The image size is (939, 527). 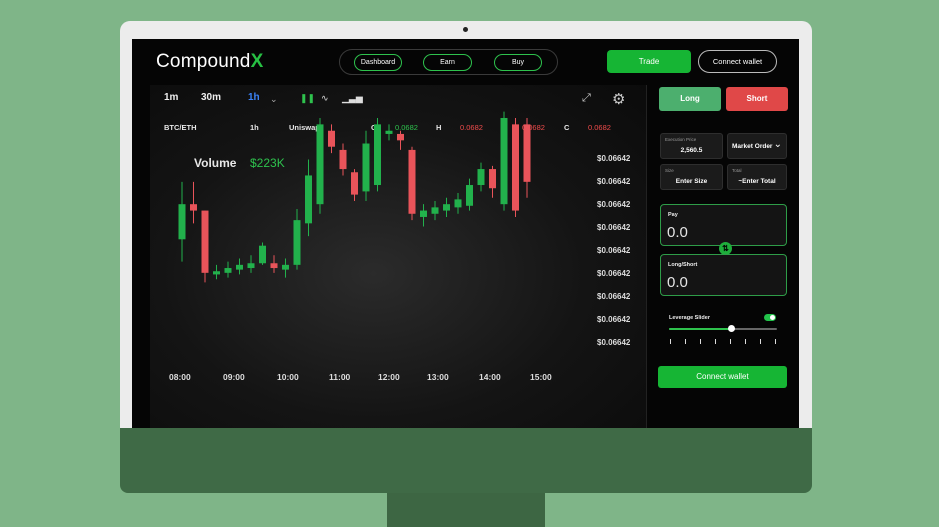 What do you see at coordinates (732, 328) in the screenshot?
I see `leverage-slider-thumb` at bounding box center [732, 328].